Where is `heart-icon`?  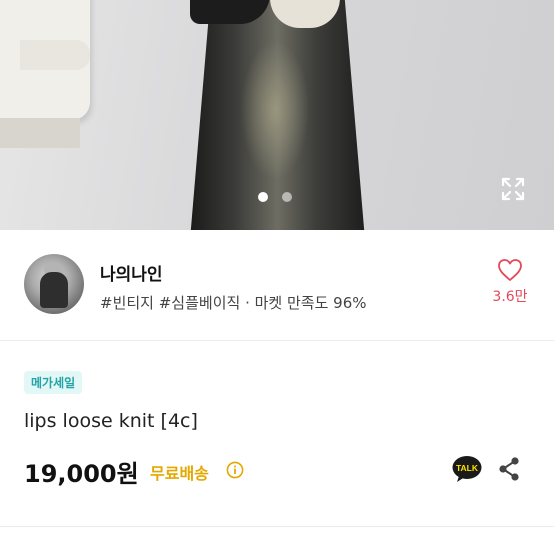
heart-icon is located at coordinates (510, 270).